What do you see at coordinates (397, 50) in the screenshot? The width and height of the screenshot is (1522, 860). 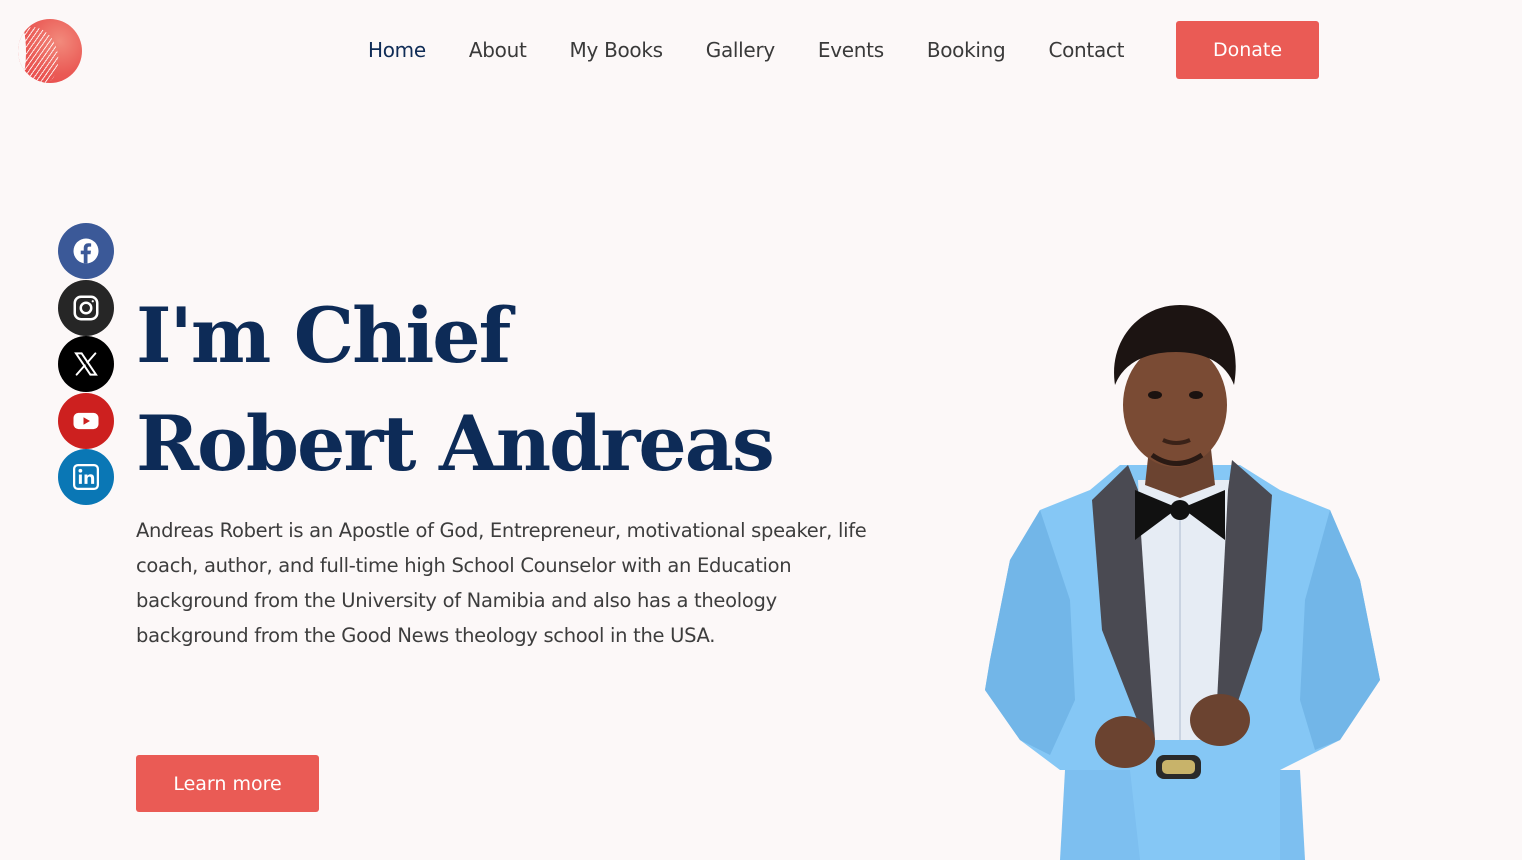 I see `nav-home: Home` at bounding box center [397, 50].